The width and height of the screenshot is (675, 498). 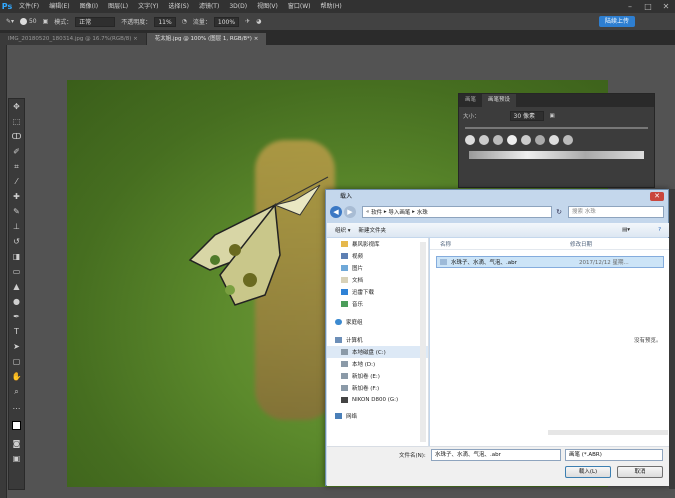 I want to click on color-swatches-icon, so click(x=16, y=425).